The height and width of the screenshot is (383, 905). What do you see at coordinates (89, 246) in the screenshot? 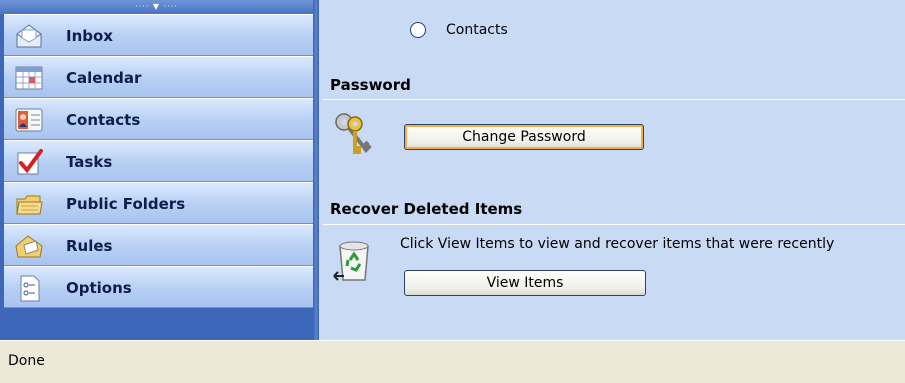
I see `nav-item-label: Rules` at bounding box center [89, 246].